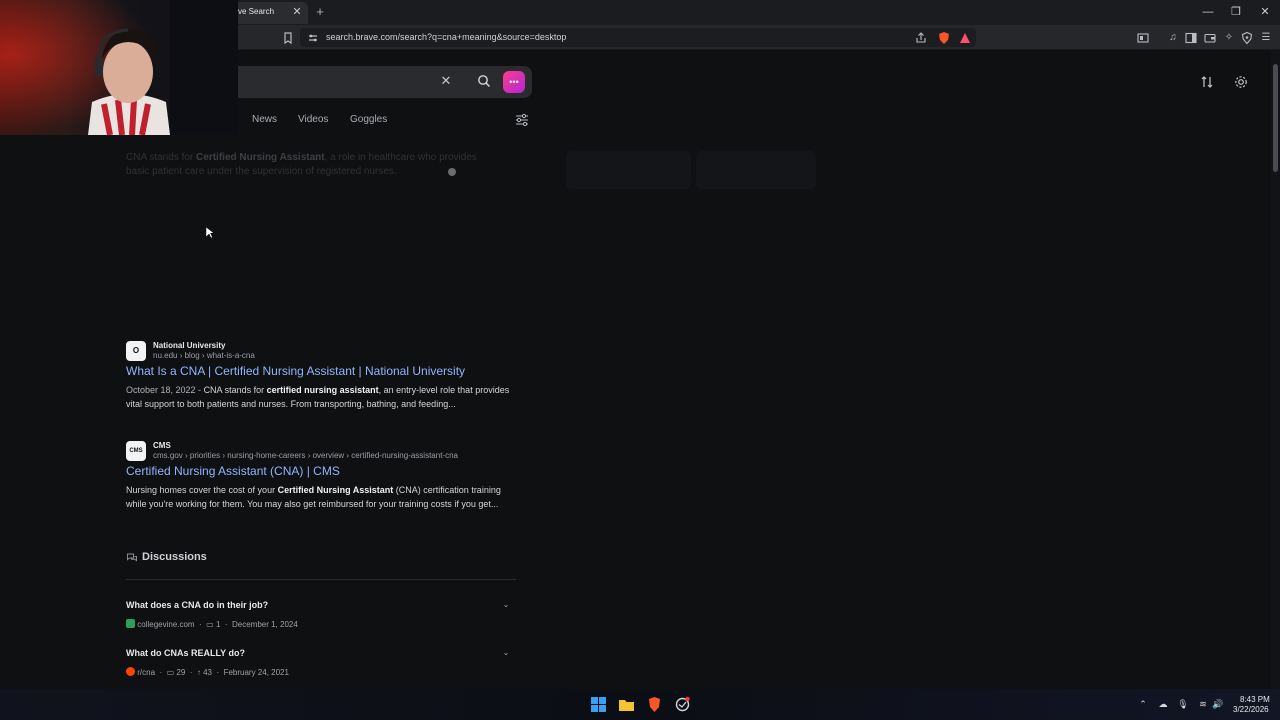 The height and width of the screenshot is (720, 1280). I want to click on microphone-icon: 🎙, so click(1183, 704).